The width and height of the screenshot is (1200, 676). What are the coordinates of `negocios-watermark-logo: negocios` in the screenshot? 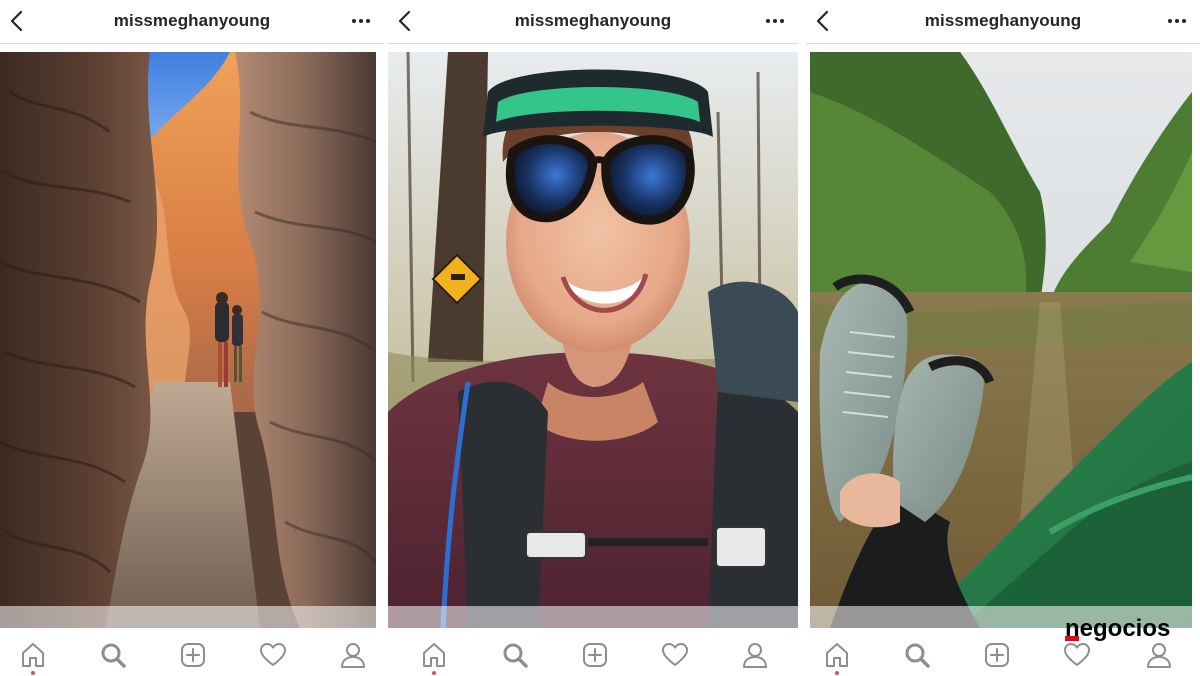 It's located at (1128, 629).